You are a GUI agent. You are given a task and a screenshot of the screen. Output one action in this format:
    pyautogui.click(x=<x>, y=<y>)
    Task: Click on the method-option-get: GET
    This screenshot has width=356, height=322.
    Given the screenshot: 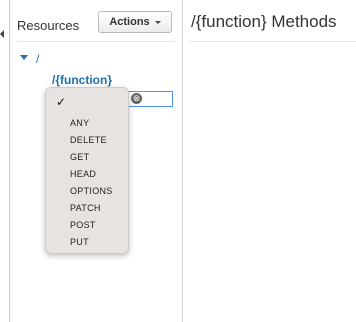 What is the action you would take?
    pyautogui.click(x=79, y=157)
    